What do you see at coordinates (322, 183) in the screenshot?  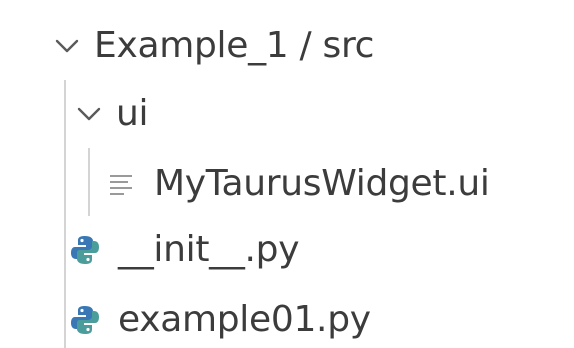 I see `tree-item-label: MyTaurusWidget.ui` at bounding box center [322, 183].